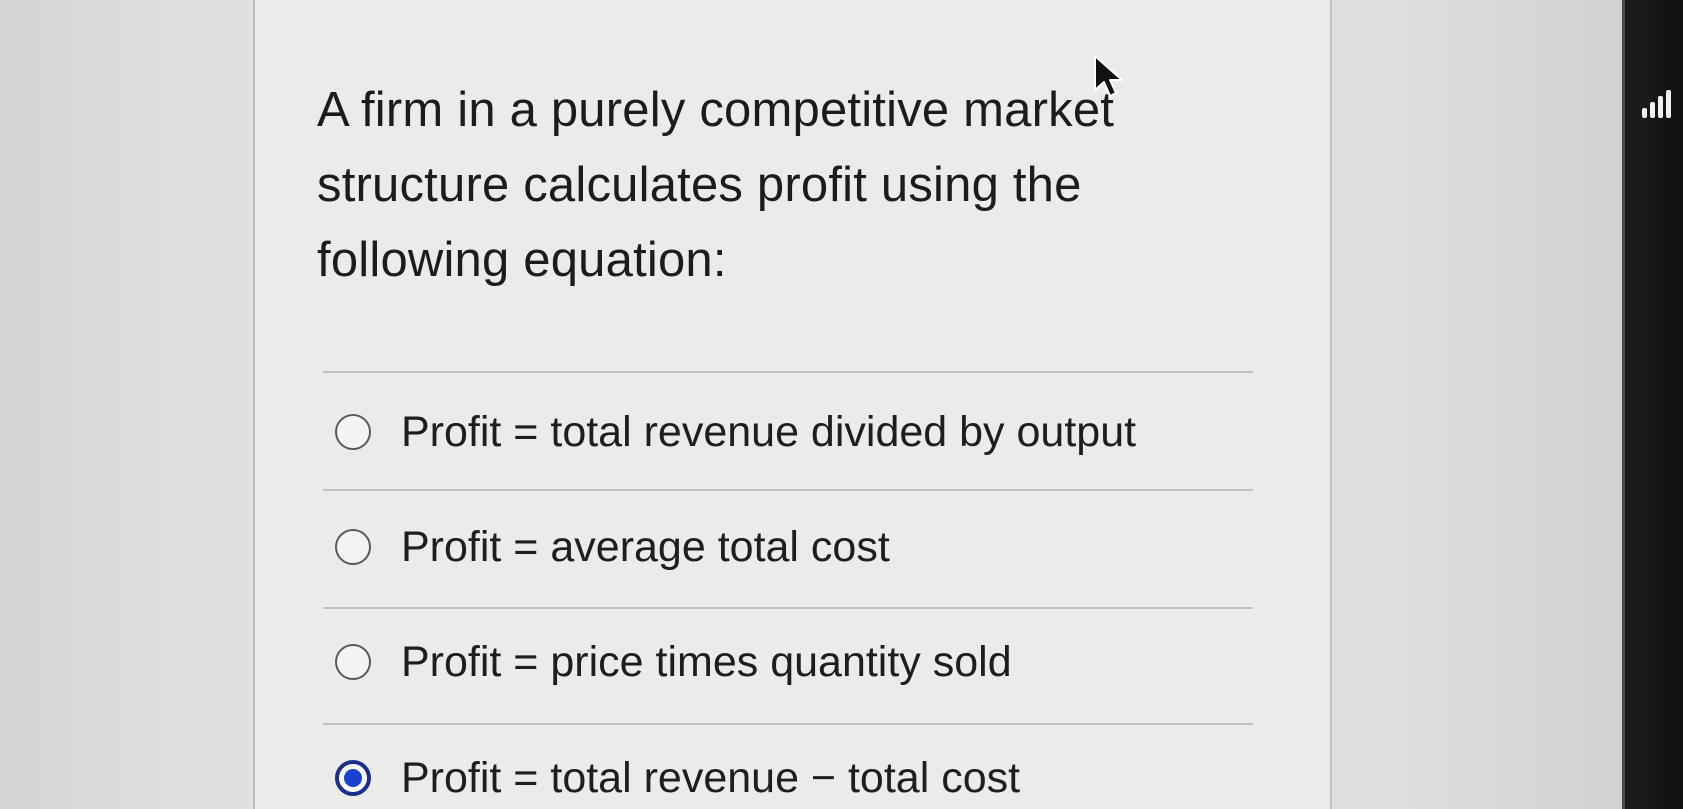 The image size is (1683, 809). What do you see at coordinates (699, 185) in the screenshot?
I see `question-line-2: structure calculates profit using the` at bounding box center [699, 185].